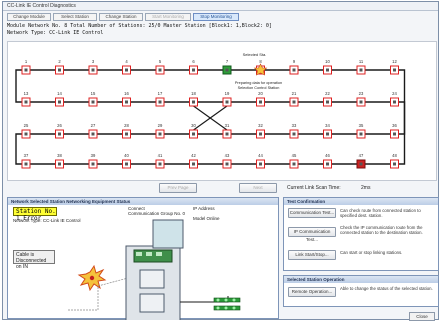 This screenshot has width=441, height=322. What do you see at coordinates (260, 93) in the screenshot?
I see `station-number: 20` at bounding box center [260, 93].